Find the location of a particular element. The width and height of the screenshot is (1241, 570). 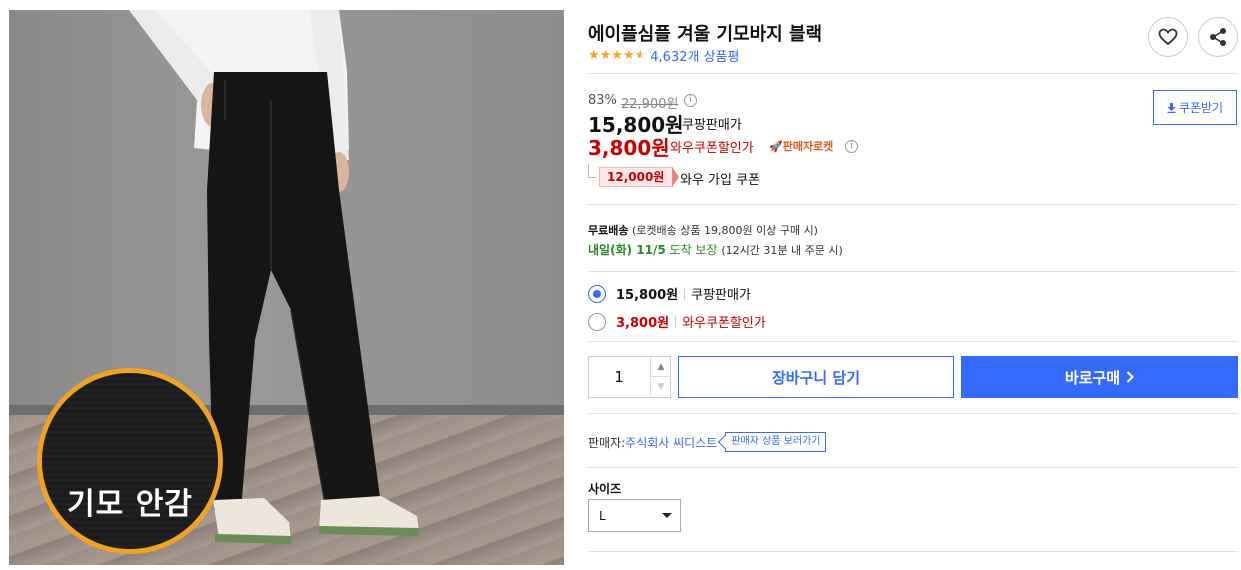

arrival-info: 내일(화) 11/5 도착 보장 (12시간 31분 내 주문 시) is located at coordinates (715, 249).